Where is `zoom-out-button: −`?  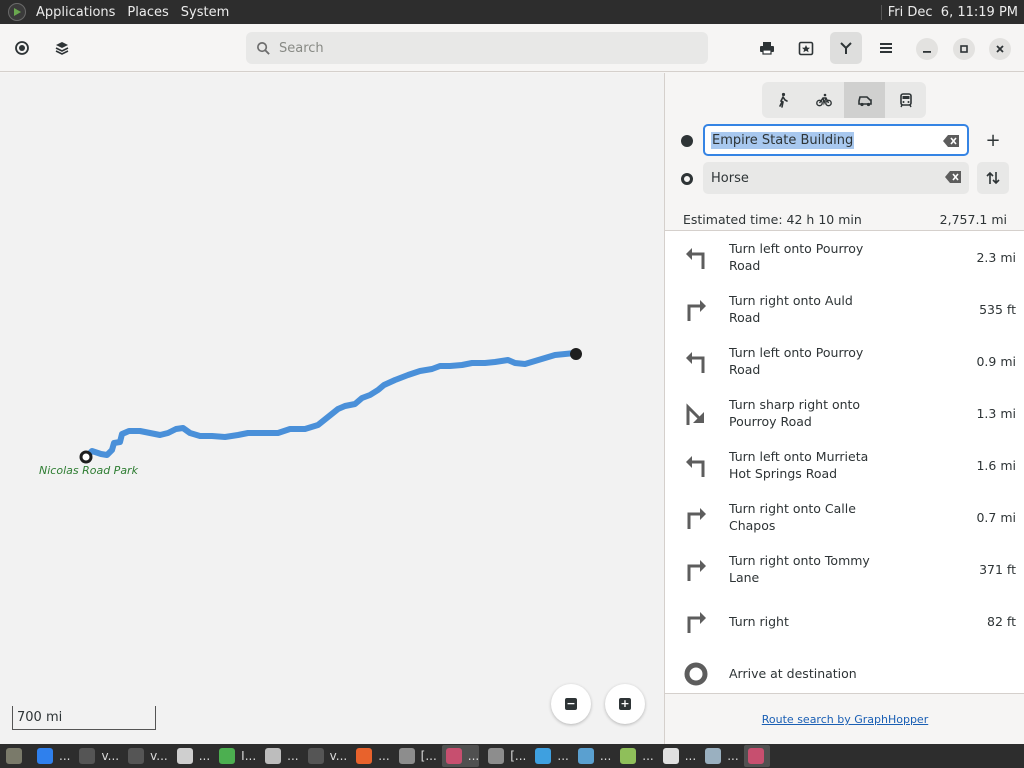
zoom-out-button: − is located at coordinates (571, 704).